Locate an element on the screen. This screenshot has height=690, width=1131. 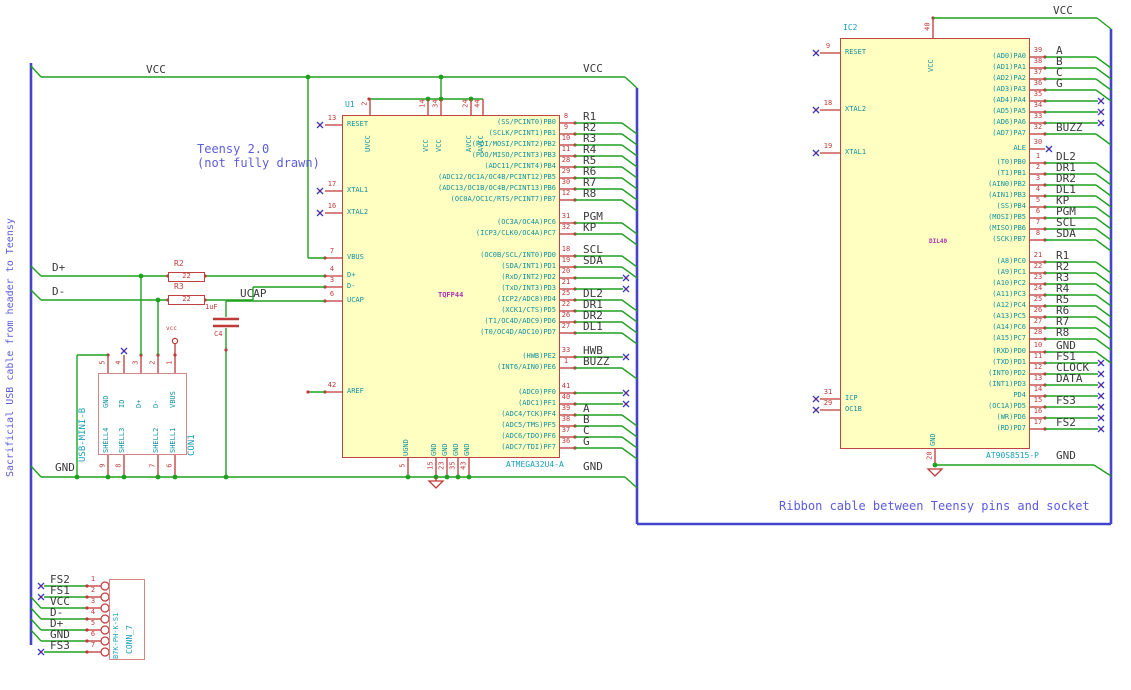
pin-name: (A15)PC7 is located at coordinates (1009, 338).